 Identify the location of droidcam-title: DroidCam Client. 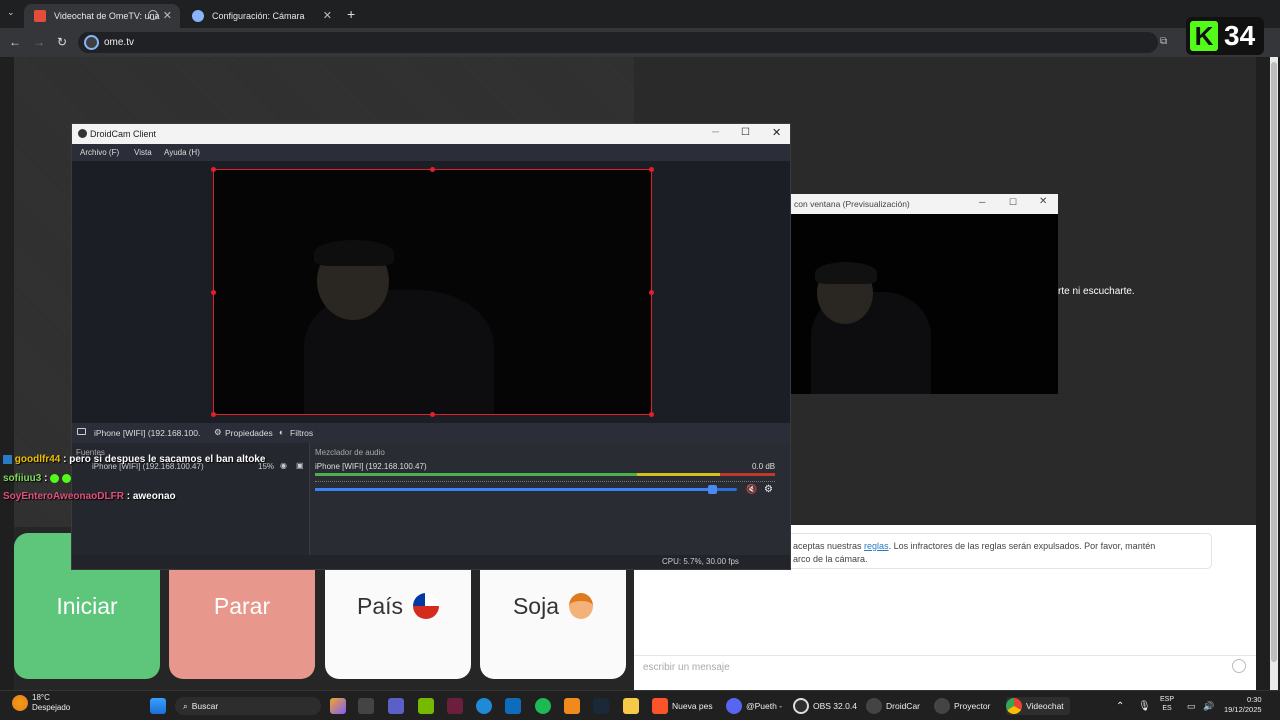
(123, 134).